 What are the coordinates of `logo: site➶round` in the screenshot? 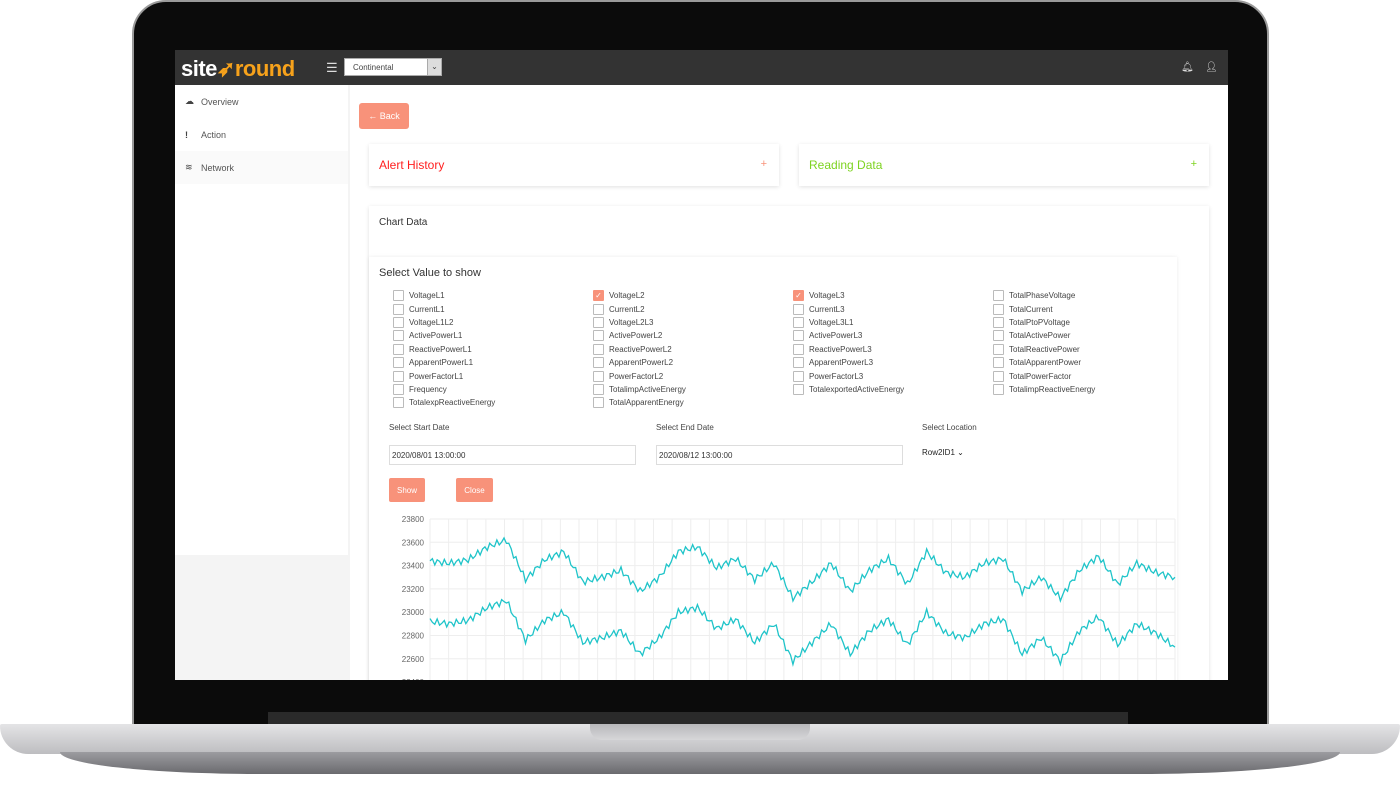 It's located at (238, 69).